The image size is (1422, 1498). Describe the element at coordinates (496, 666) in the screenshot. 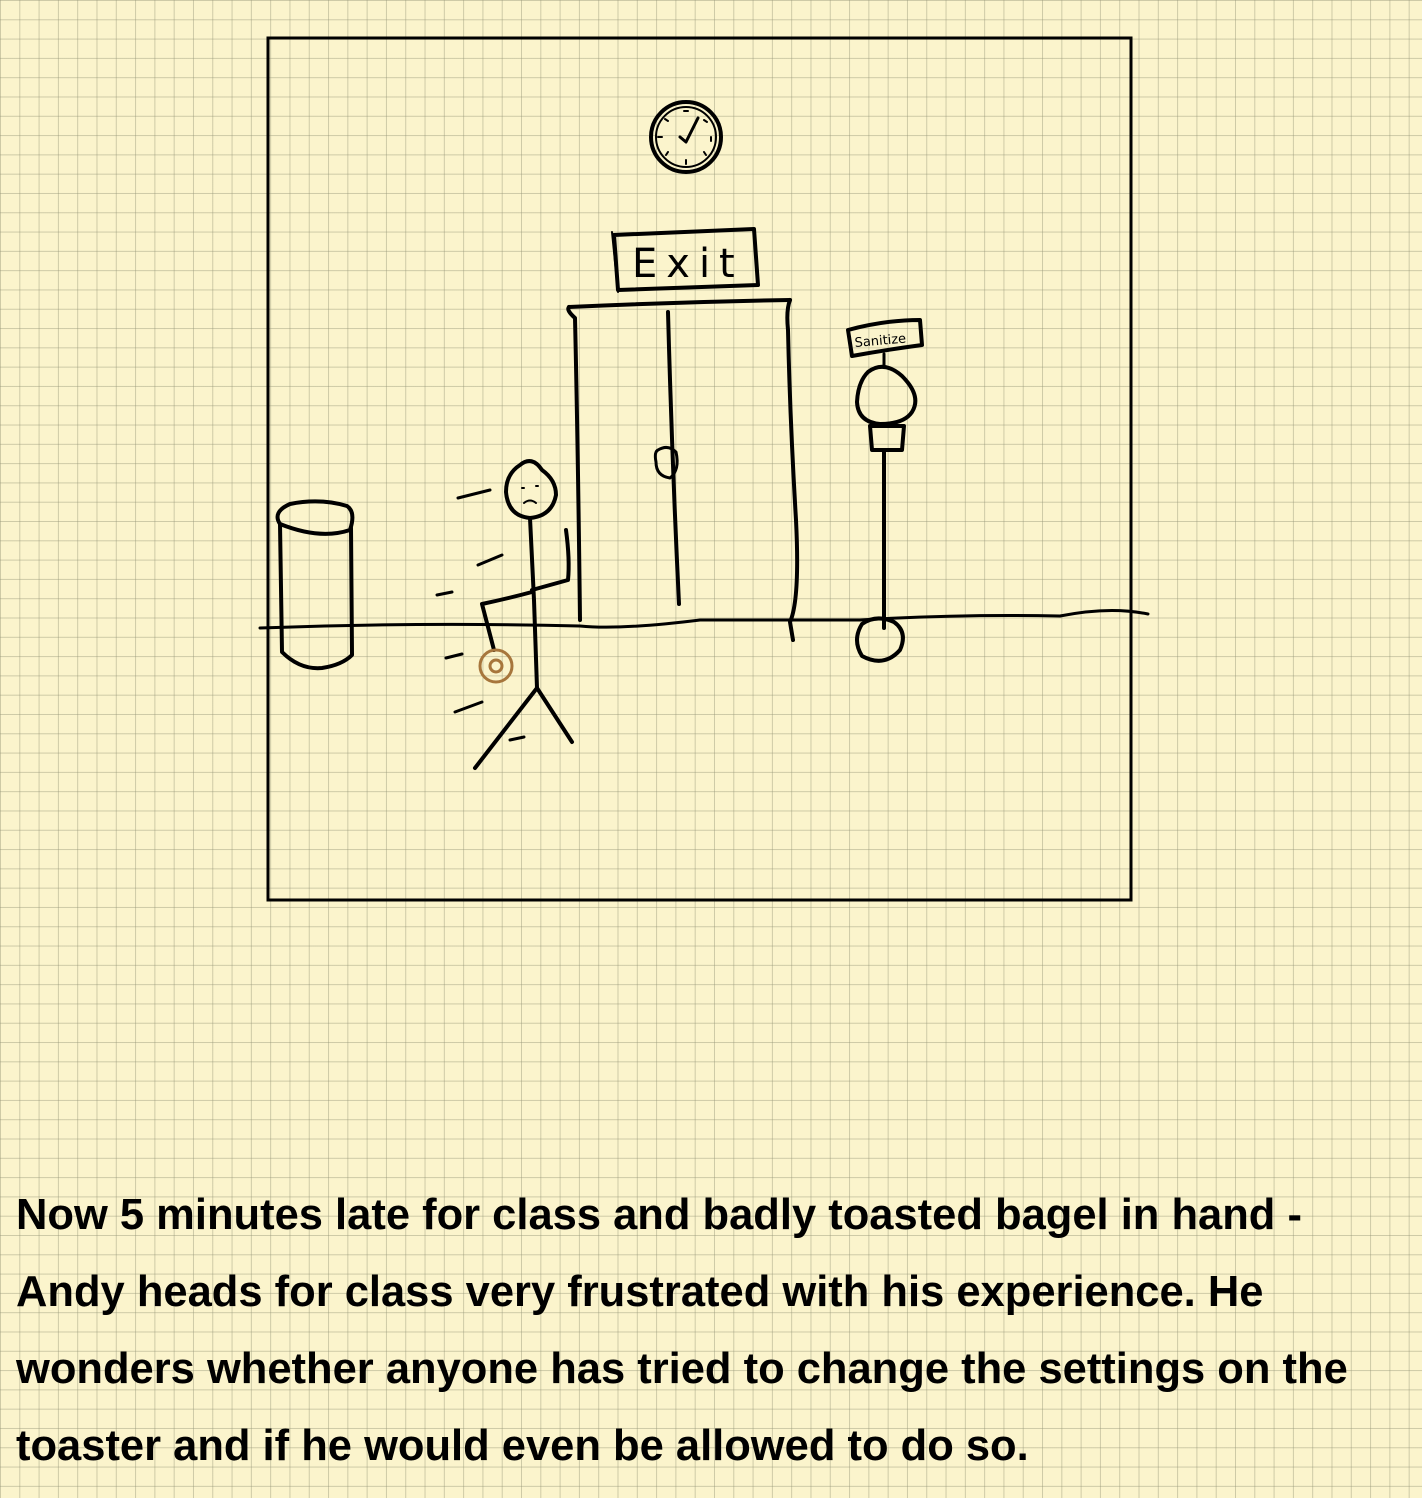

I see `bagel-icon` at that location.